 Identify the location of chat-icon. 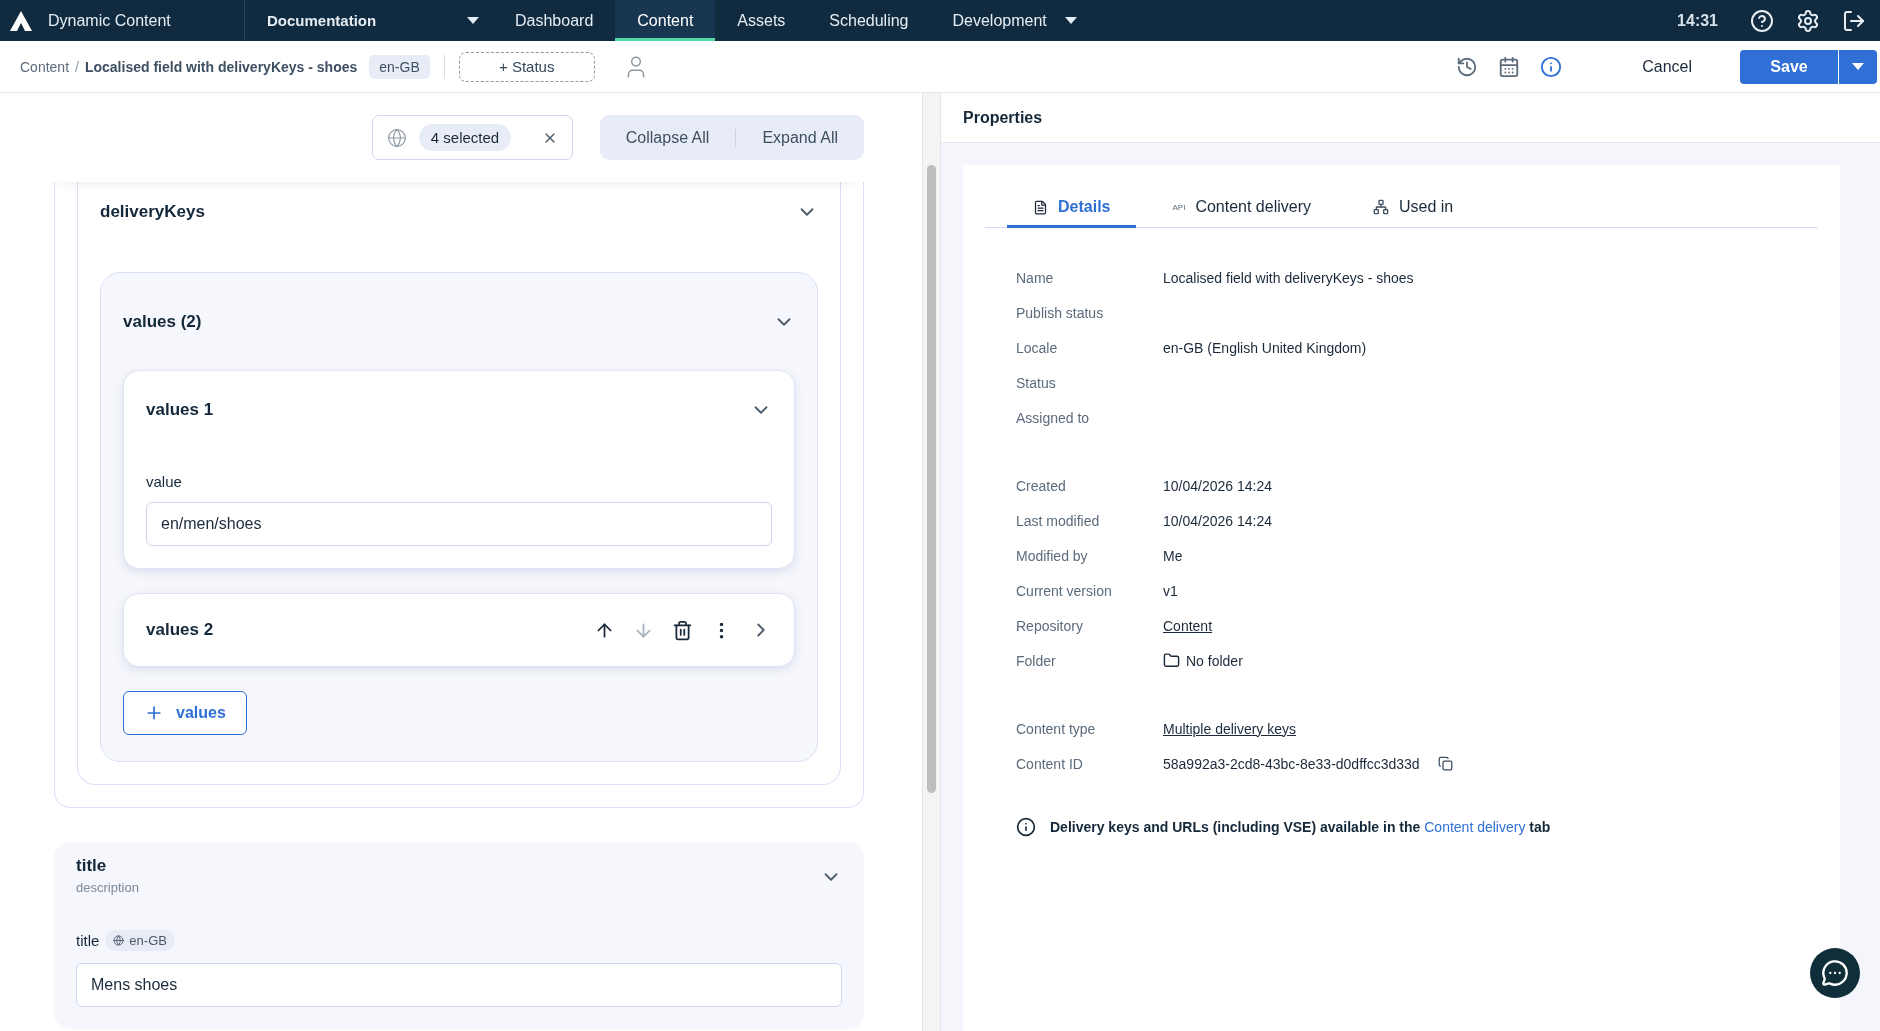
(1835, 973).